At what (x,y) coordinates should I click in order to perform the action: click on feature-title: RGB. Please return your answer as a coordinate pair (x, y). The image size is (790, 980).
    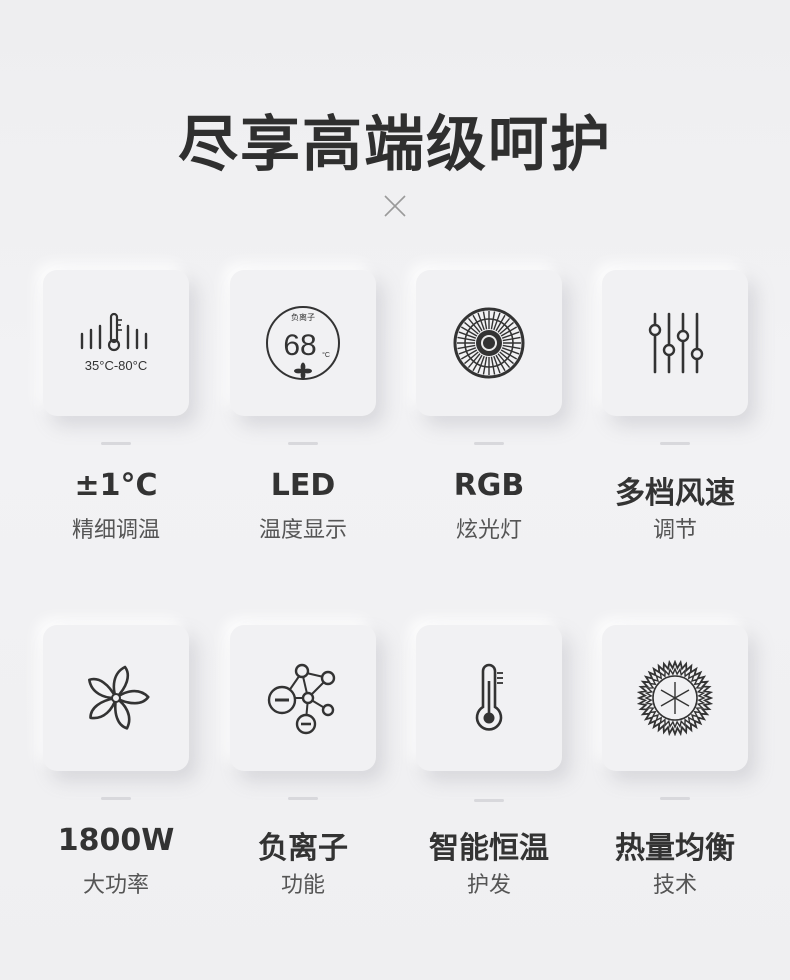
    Looking at the image, I should click on (489, 485).